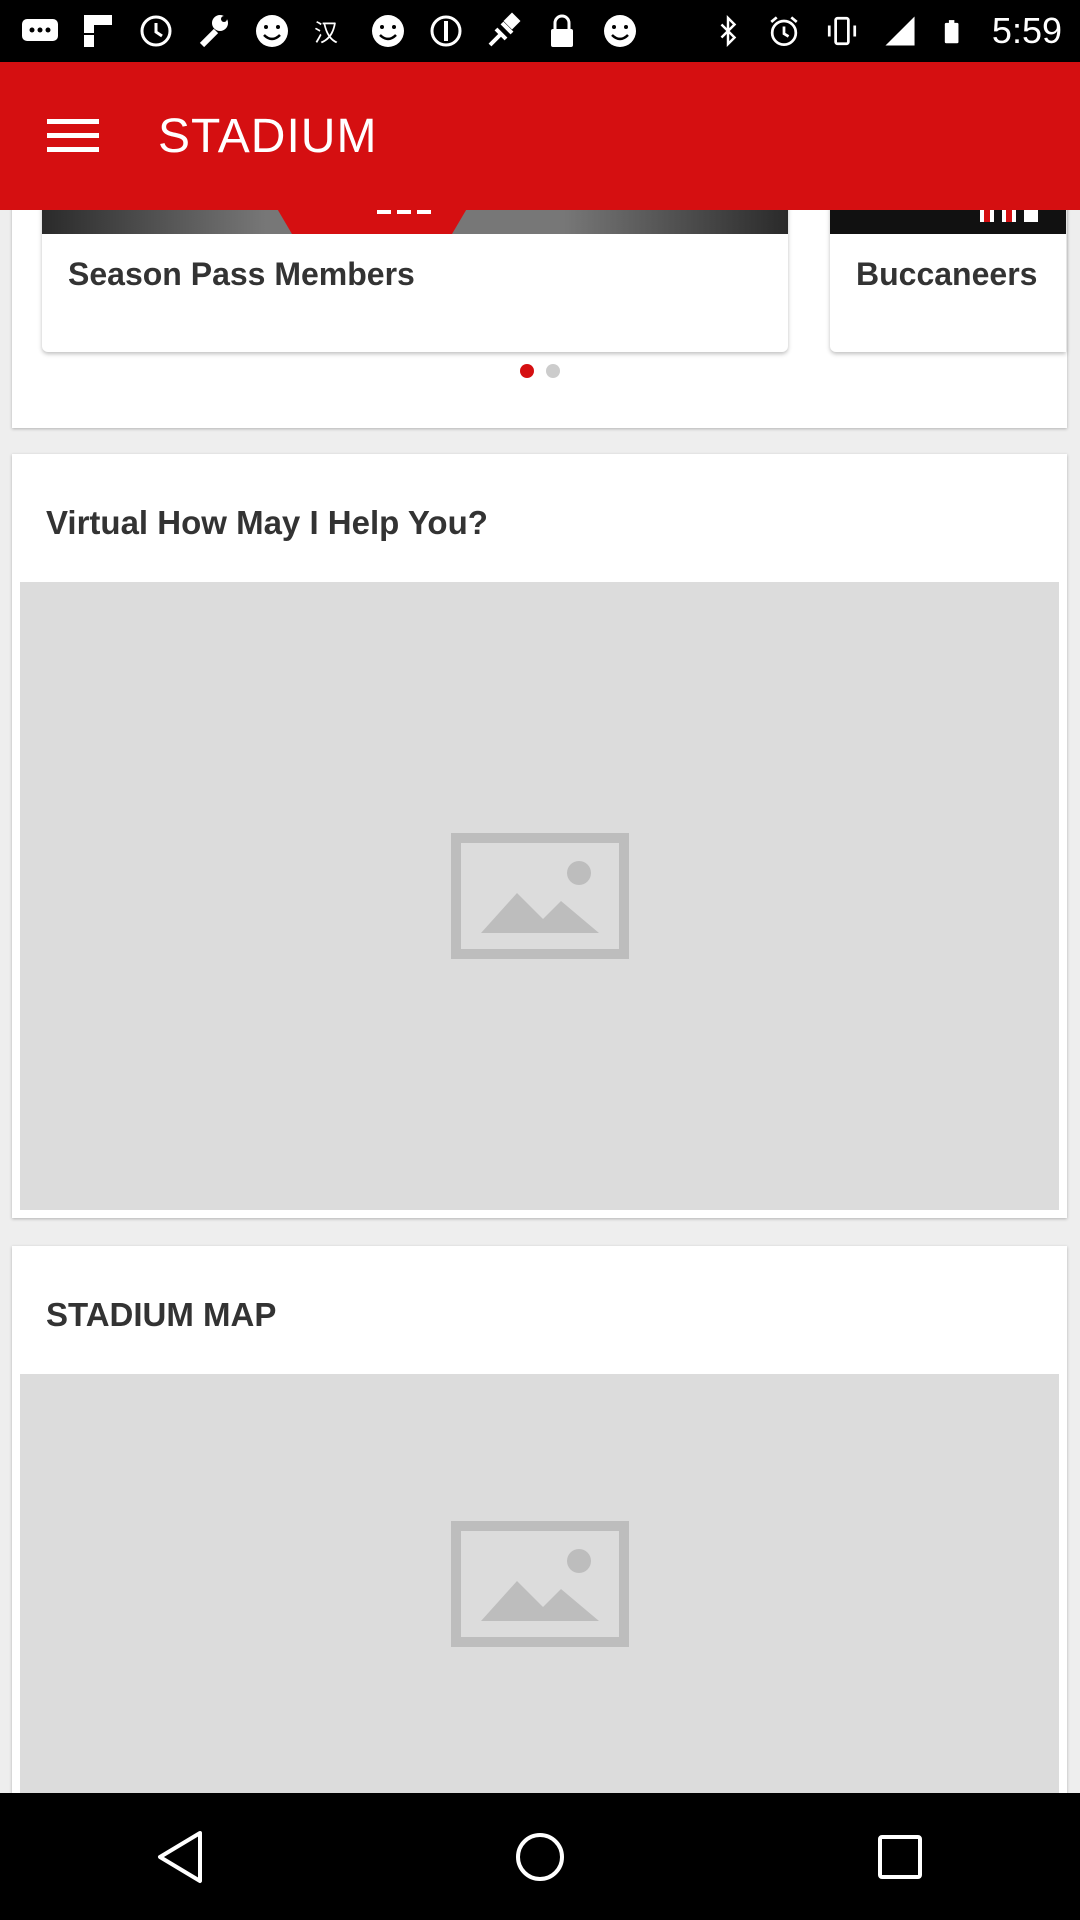  I want to click on status-time: 5:59, so click(1026, 30).